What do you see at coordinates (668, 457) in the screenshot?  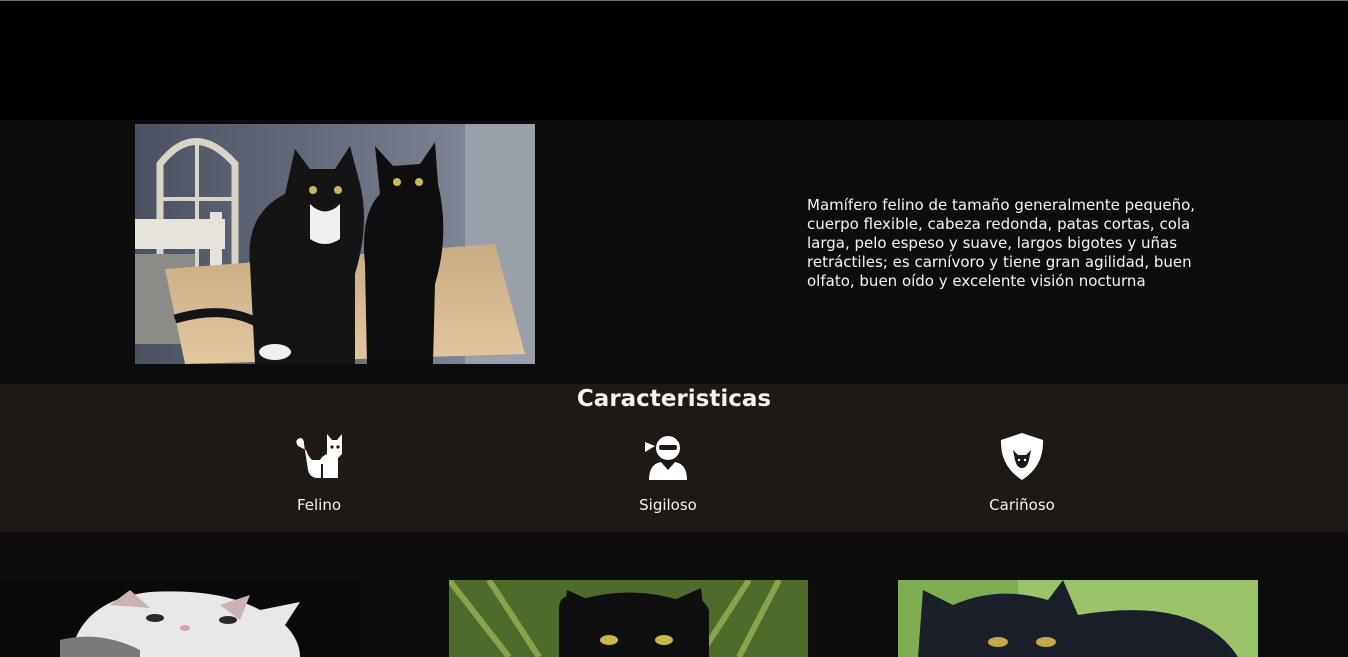 I see `ninja-icon` at bounding box center [668, 457].